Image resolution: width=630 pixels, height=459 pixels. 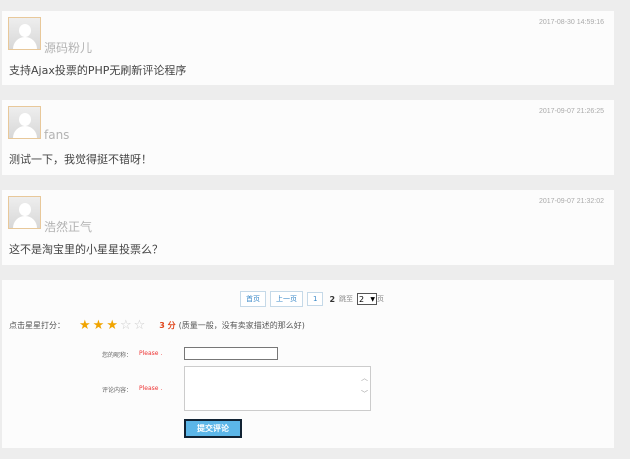 What do you see at coordinates (231, 353) in the screenshot?
I see `nickname-input` at bounding box center [231, 353].